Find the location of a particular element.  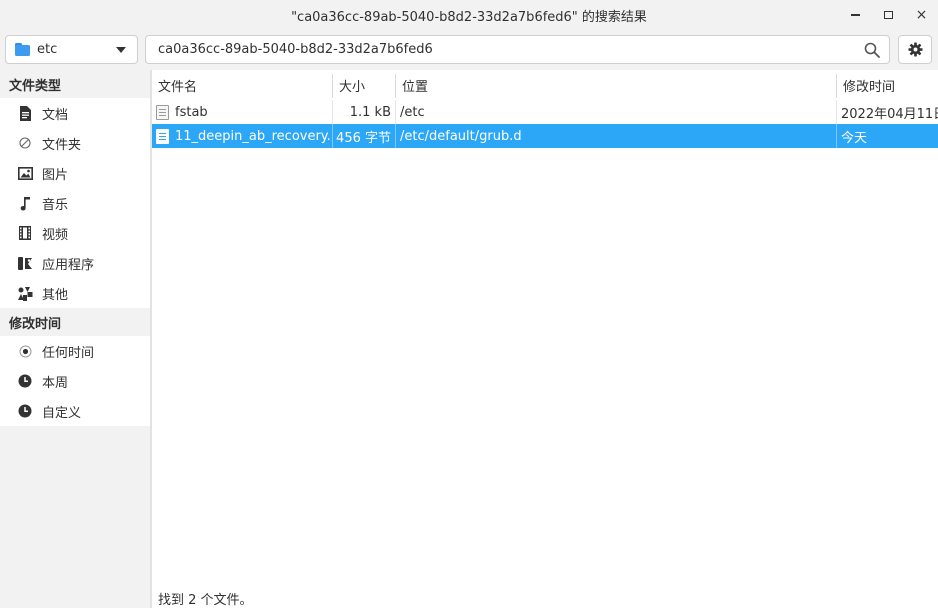

file-modified: 今天 is located at coordinates (854, 138).